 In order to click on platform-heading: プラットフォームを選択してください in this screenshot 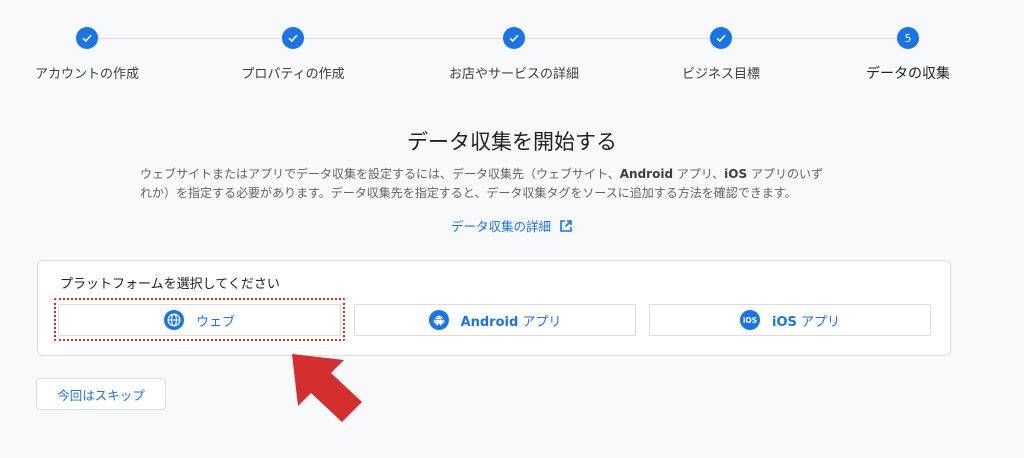, I will do `click(170, 284)`.